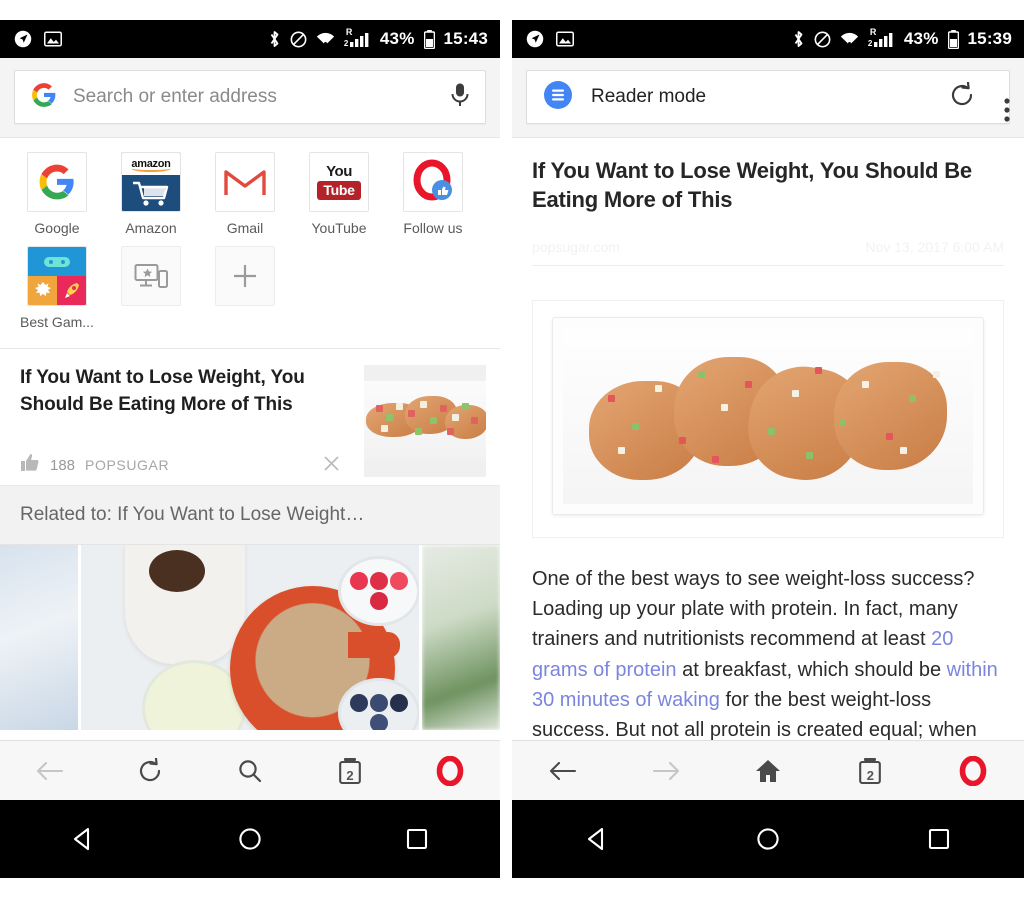 The width and height of the screenshot is (1024, 898). I want to click on circle-home-icon, so click(768, 839).